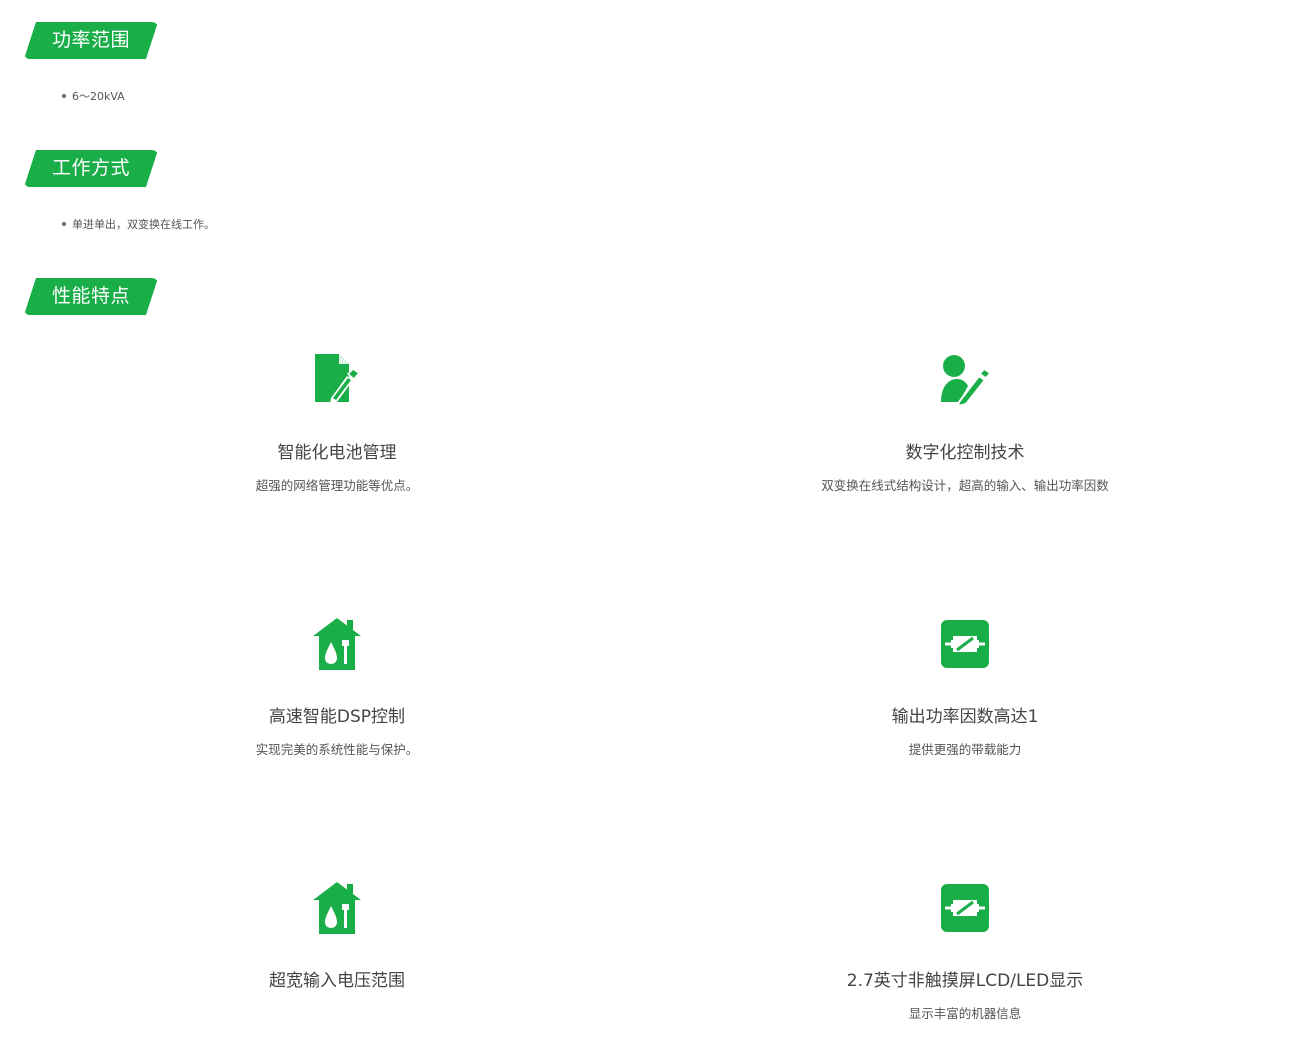 The height and width of the screenshot is (1061, 1310). Describe the element at coordinates (337, 453) in the screenshot. I see `feature-title: 智能化电池管理` at that location.